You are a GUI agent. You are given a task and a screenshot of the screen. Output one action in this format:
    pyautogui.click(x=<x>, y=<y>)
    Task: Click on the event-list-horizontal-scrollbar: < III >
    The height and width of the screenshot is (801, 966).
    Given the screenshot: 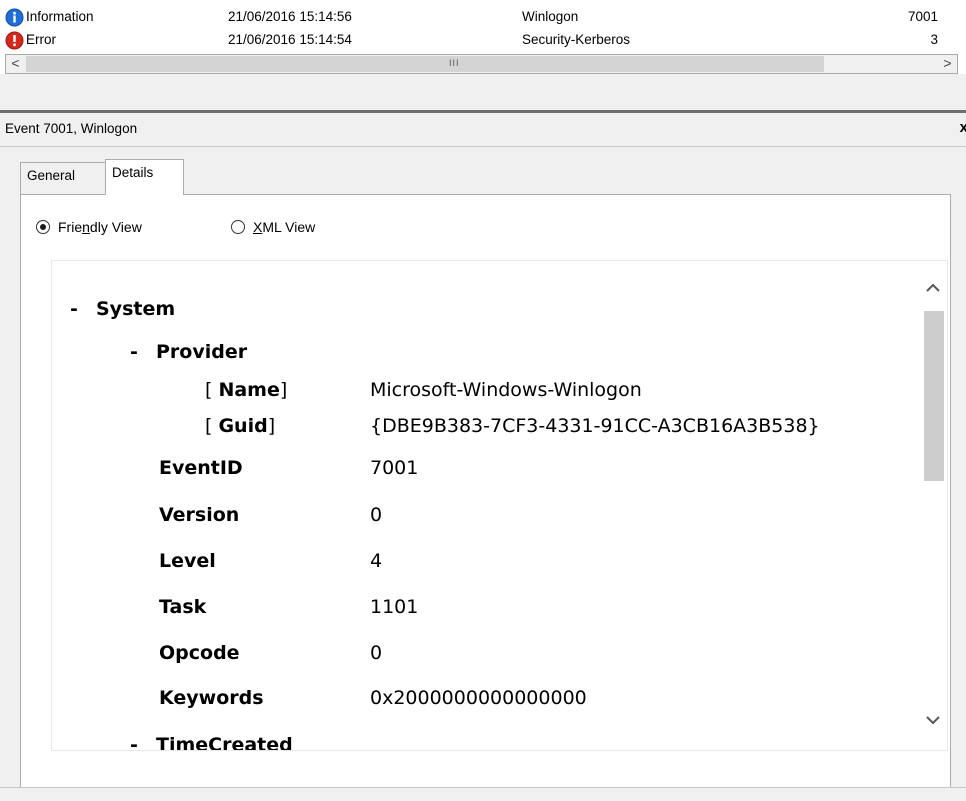 What is the action you would take?
    pyautogui.click(x=481, y=64)
    